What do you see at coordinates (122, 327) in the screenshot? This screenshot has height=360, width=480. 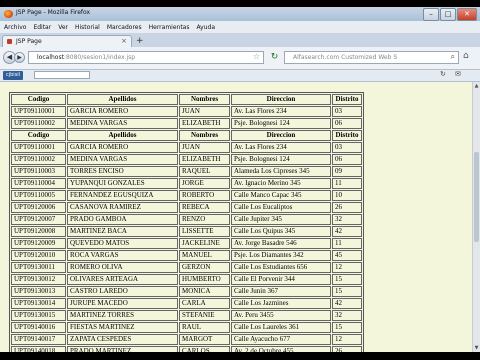 I see `cell-apellidos: FIESTAS MARTINEZ` at bounding box center [122, 327].